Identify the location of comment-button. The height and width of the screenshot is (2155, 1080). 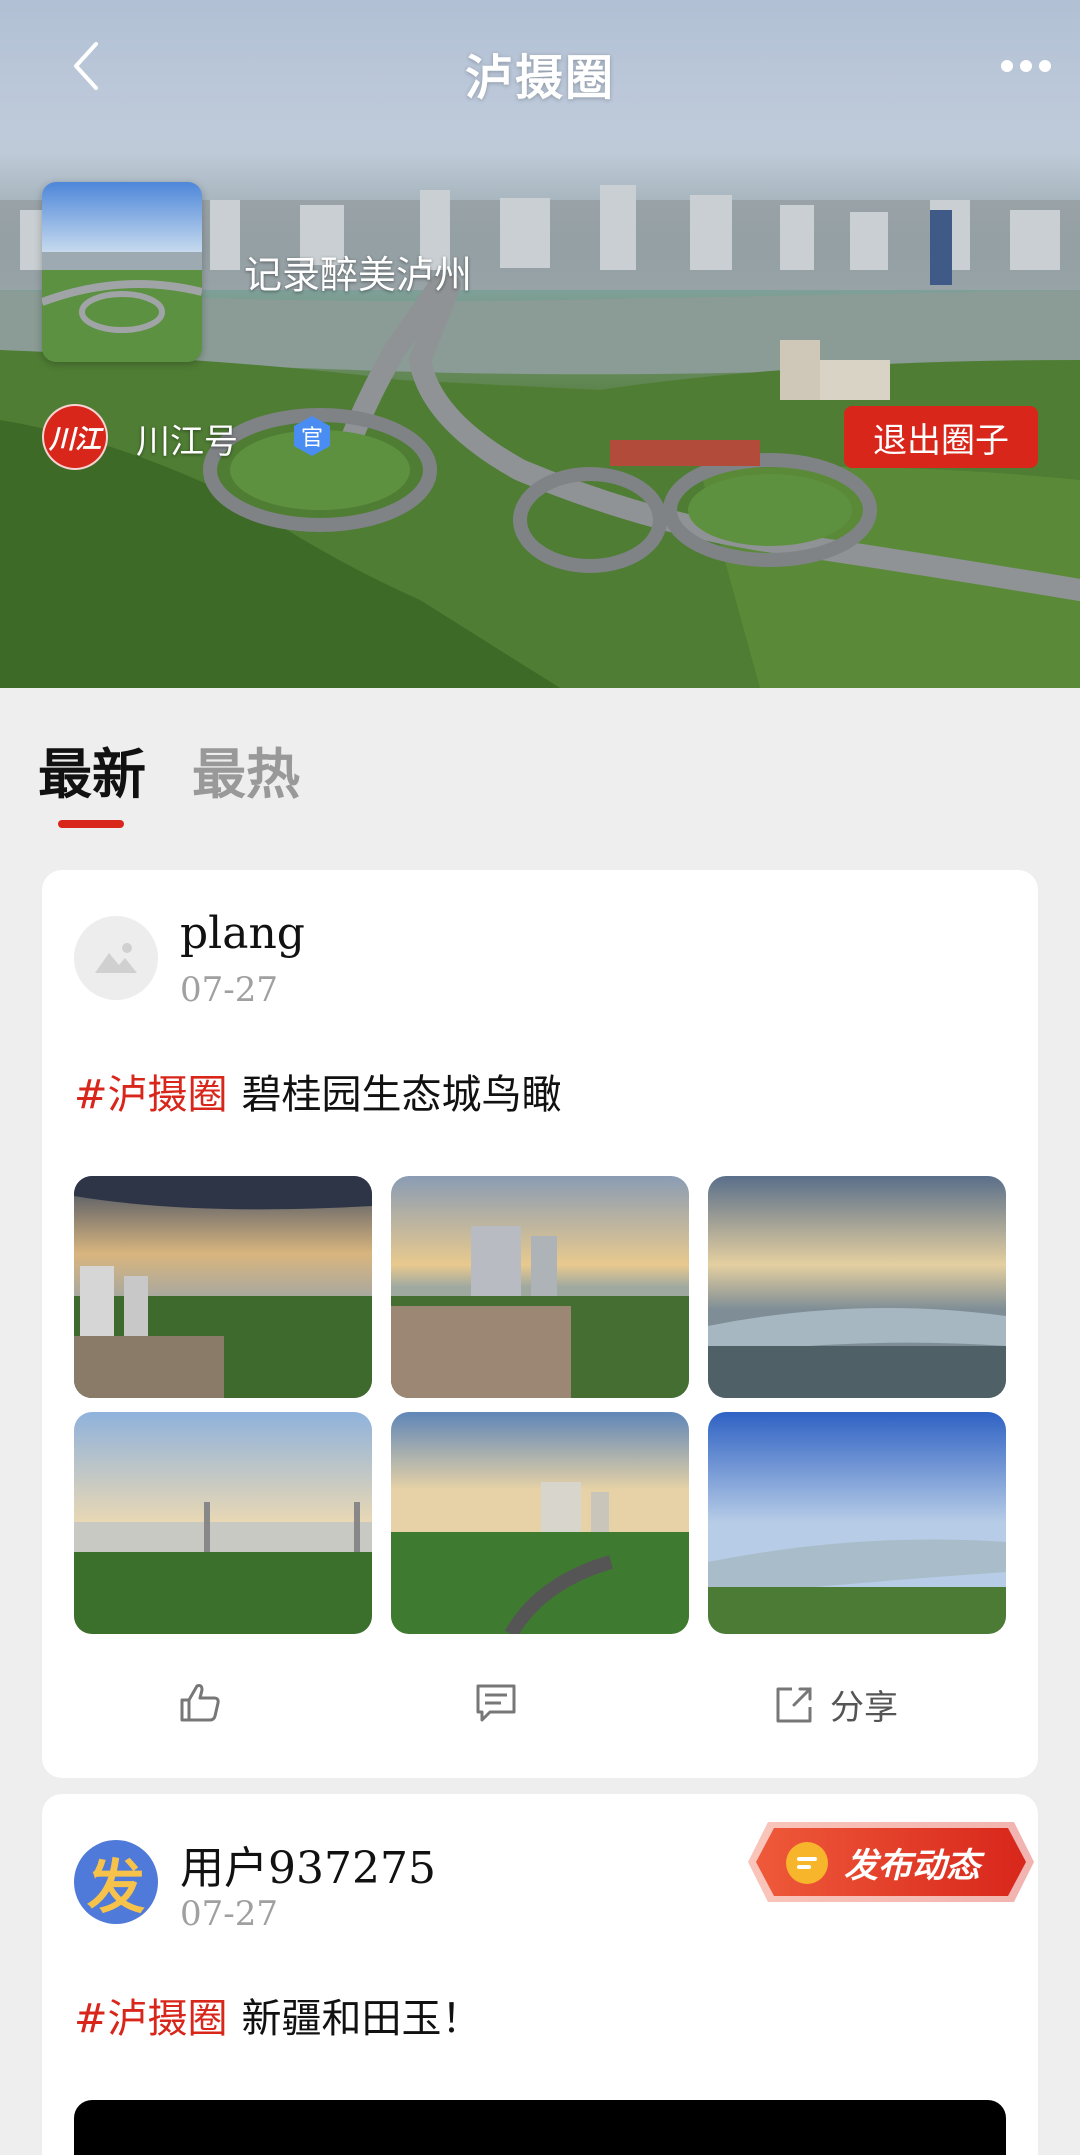
(496, 1702).